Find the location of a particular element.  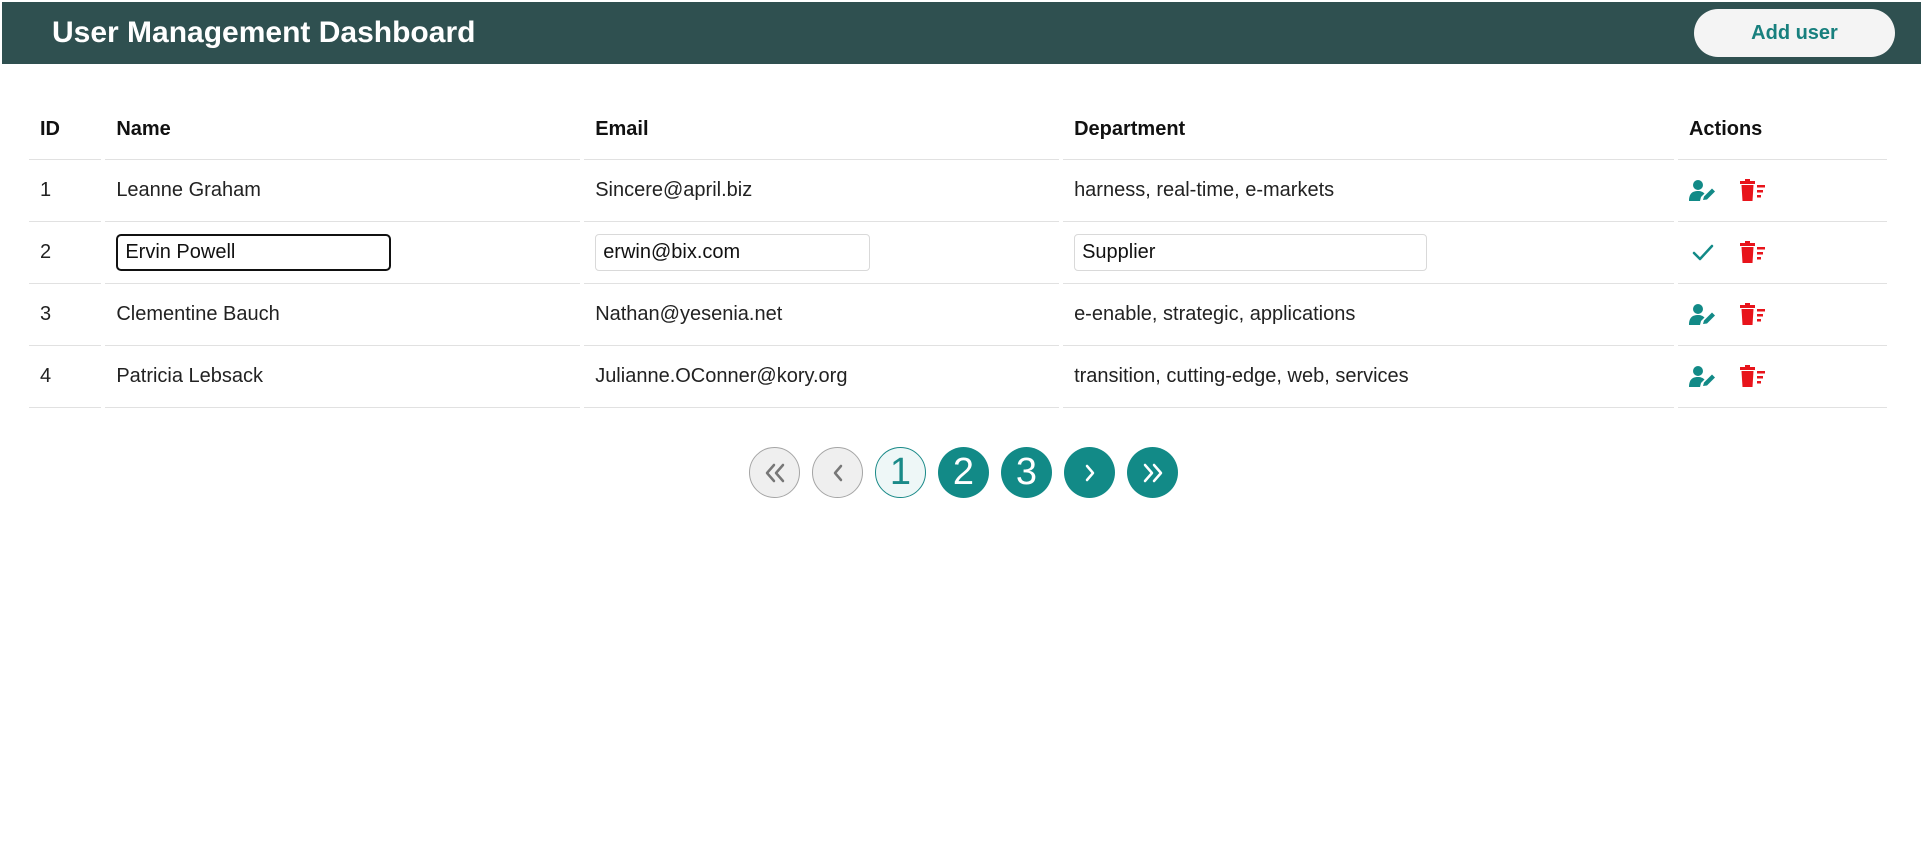

column-header-actions: Actions is located at coordinates (1782, 130).